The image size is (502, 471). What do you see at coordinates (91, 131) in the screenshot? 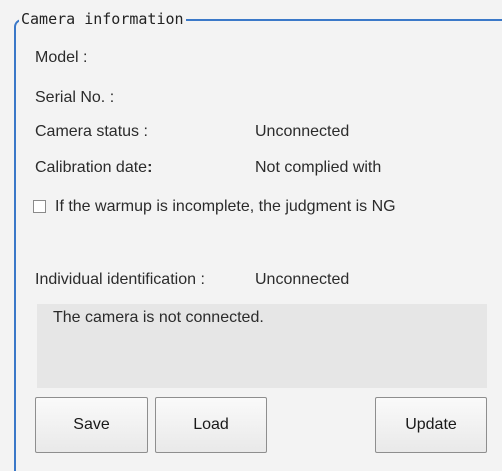
I see `camera-status-label: Camera status :` at bounding box center [91, 131].